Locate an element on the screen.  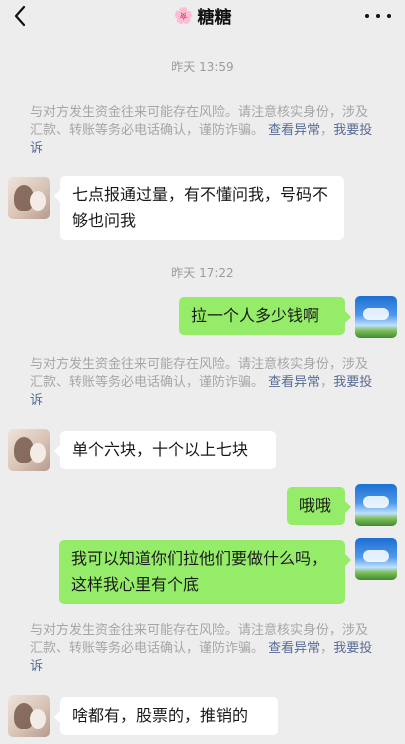
timestamp: 昨天 17:22 is located at coordinates (202, 273).